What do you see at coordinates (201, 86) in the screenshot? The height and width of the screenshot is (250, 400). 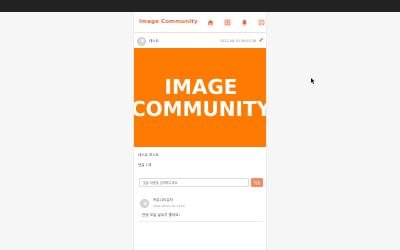 I see `post-image-line-1: IMAGE` at bounding box center [201, 86].